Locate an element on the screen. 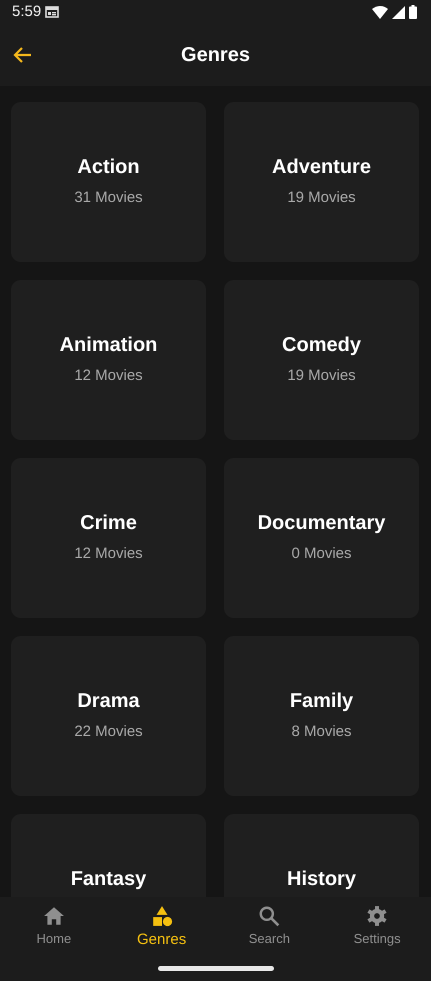  status-time: 5:59 is located at coordinates (27, 12).